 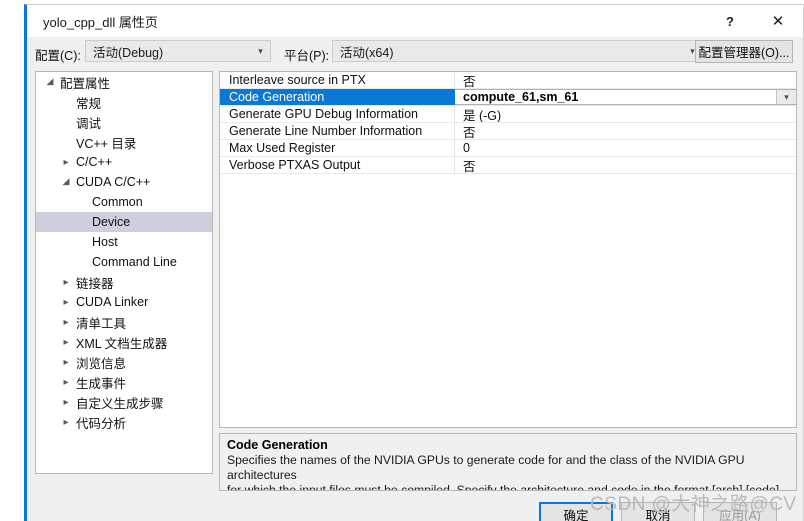 I want to click on tree-item-代码分析: 代码分析, so click(x=124, y=422).